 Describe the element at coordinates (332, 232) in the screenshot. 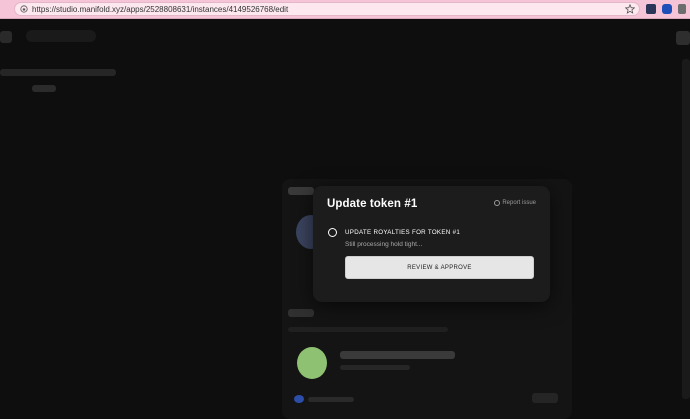

I see `step-status-circle-icon` at that location.